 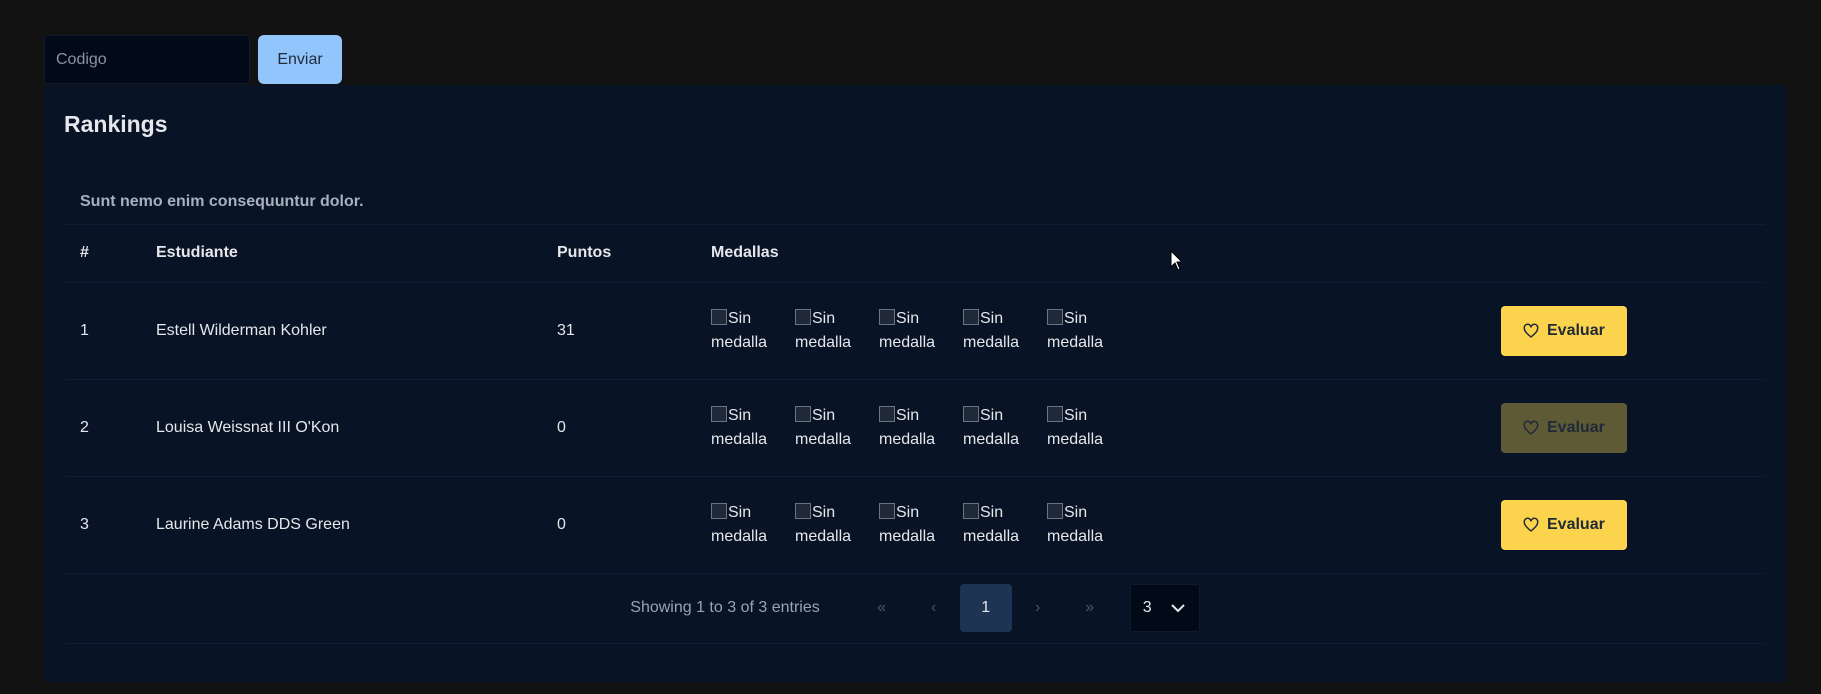 I want to click on per-page-select: 3, so click(x=1164, y=608).